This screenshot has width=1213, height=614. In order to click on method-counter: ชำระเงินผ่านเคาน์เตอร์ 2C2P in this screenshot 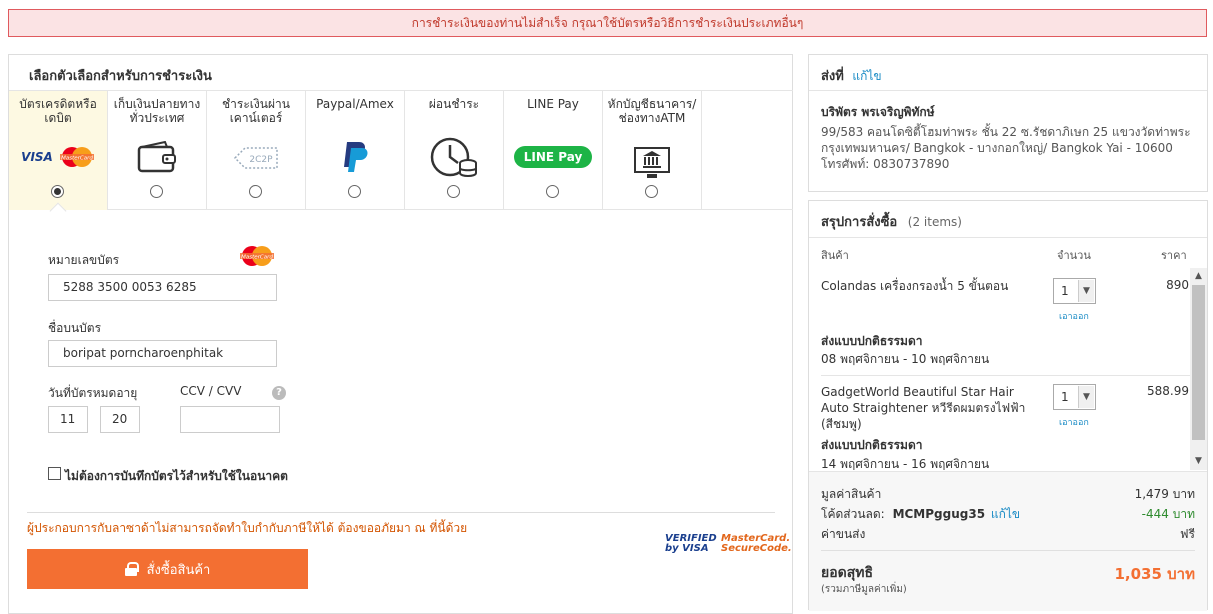, I will do `click(256, 150)`.